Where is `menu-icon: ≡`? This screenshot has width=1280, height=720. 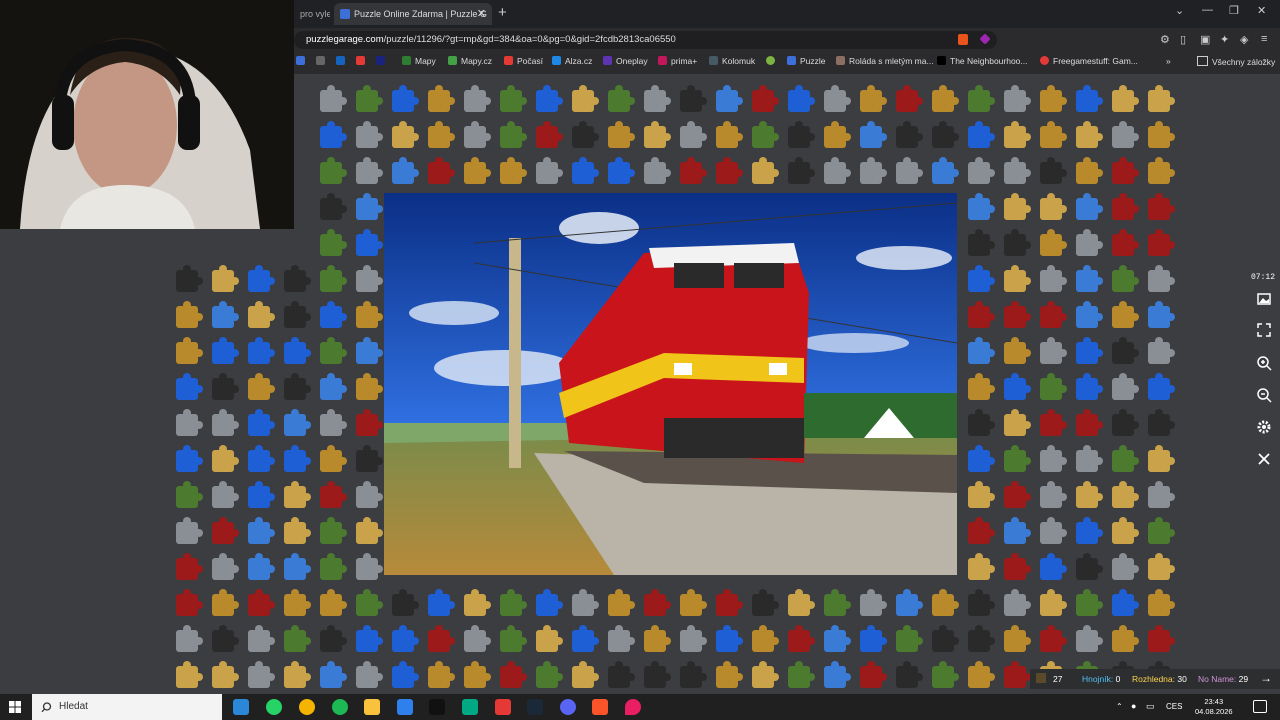 menu-icon: ≡ is located at coordinates (1264, 39).